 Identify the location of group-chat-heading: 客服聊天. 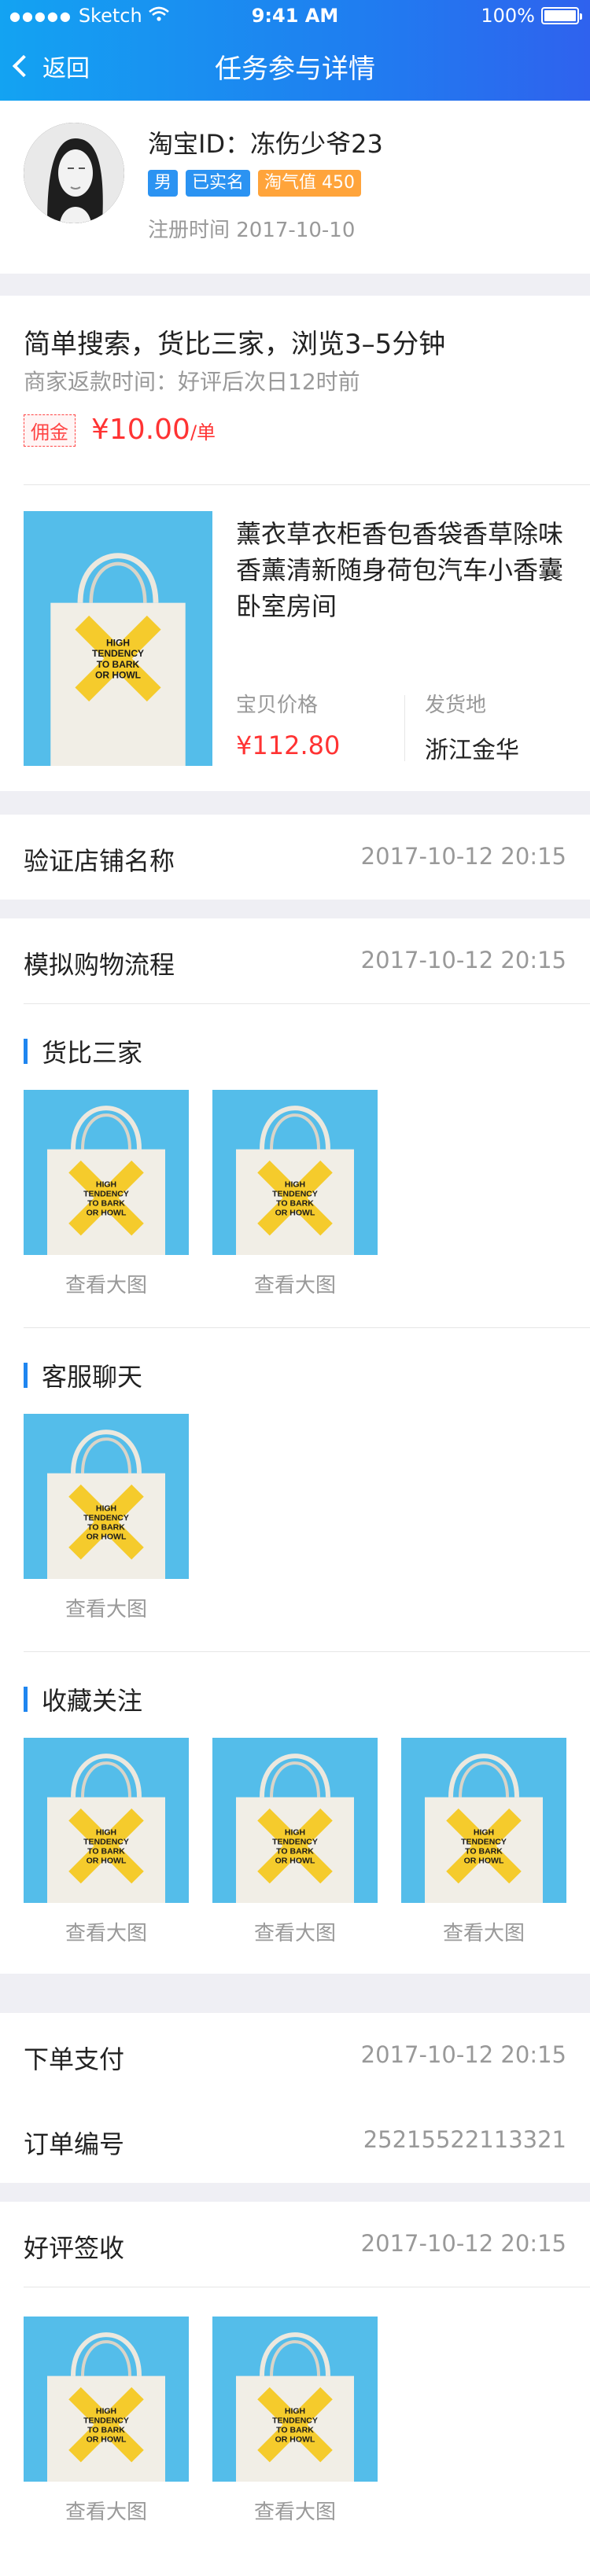
(83, 1375).